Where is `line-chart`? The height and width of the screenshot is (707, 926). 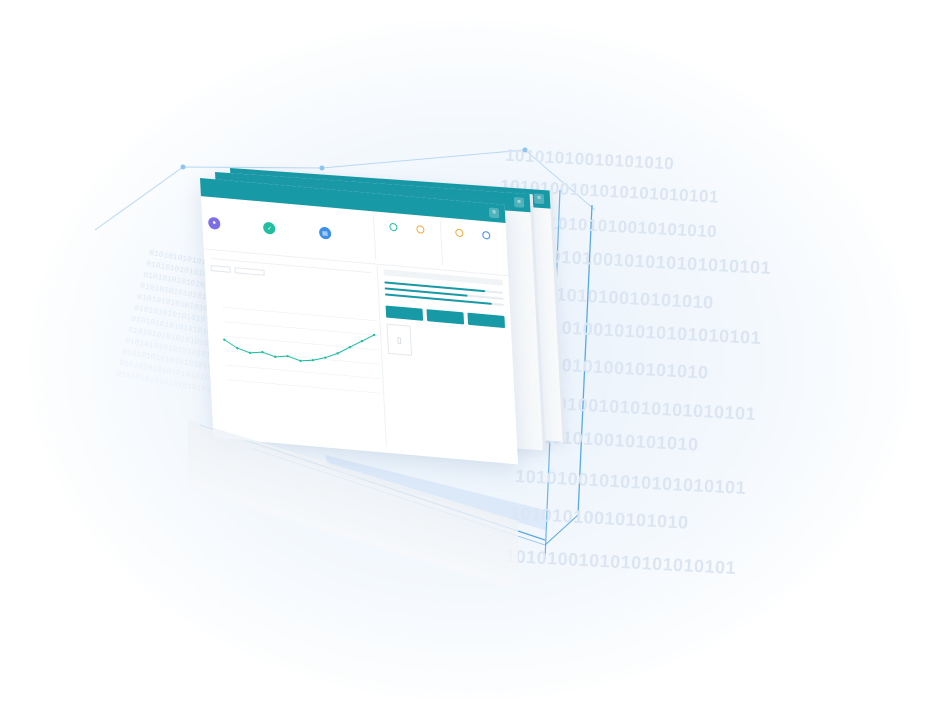
line-chart is located at coordinates (302, 350).